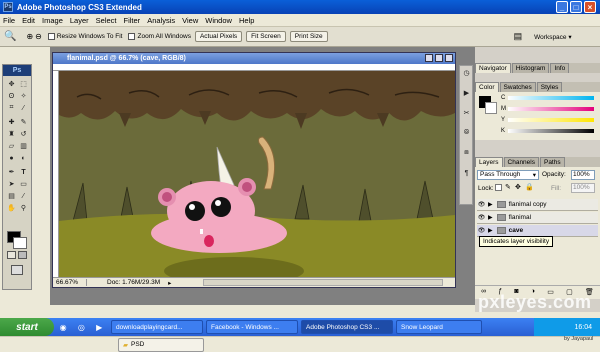 This screenshot has height=352, width=600. Describe the element at coordinates (22, 255) in the screenshot. I see `quick-mask-icon` at that location.